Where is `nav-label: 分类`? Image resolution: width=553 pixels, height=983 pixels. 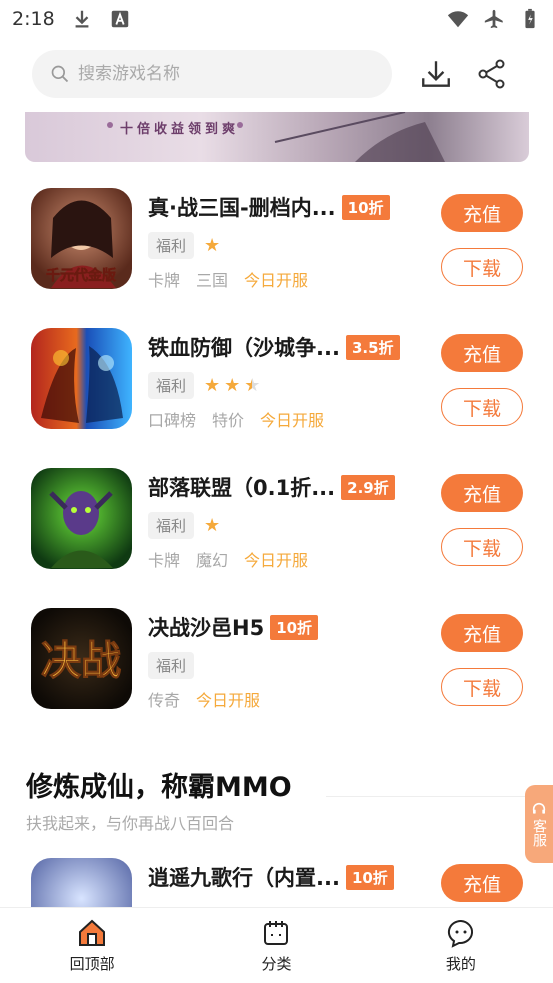 nav-label: 分类 is located at coordinates (276, 964).